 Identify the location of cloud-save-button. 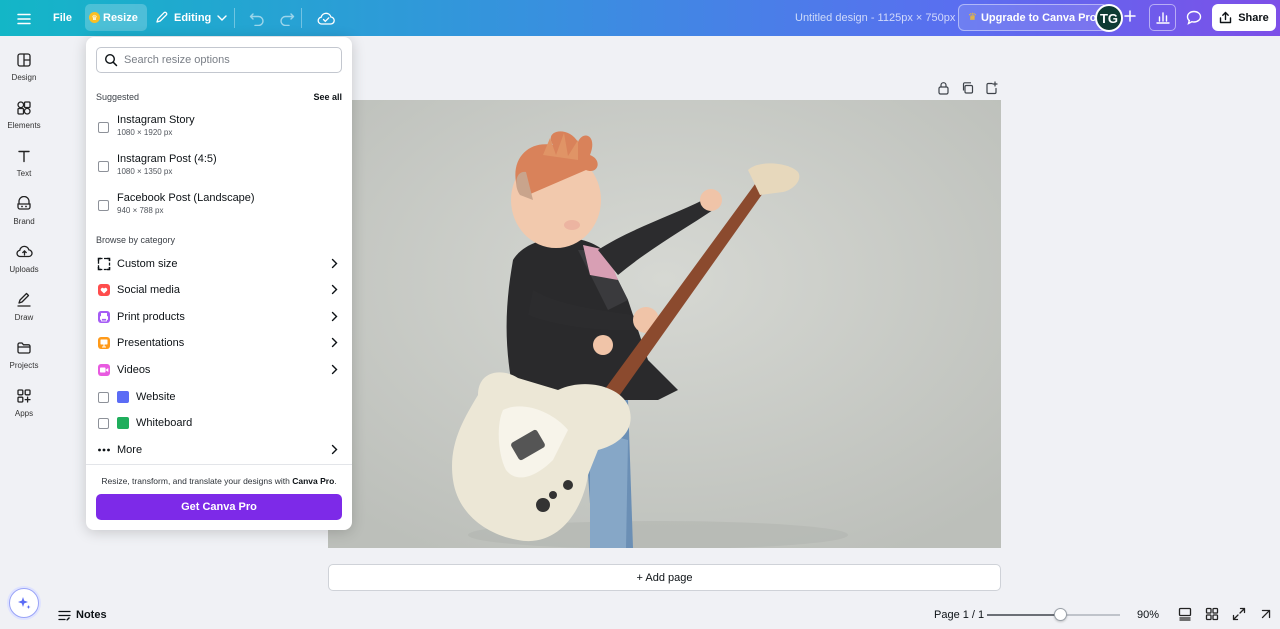
(326, 18).